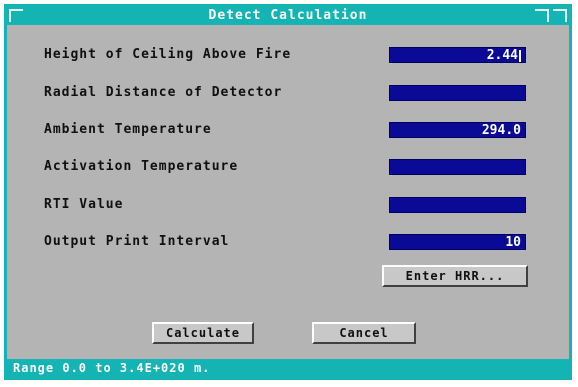 This screenshot has height=387, width=578. What do you see at coordinates (457, 167) in the screenshot?
I see `activation-temperature-input` at bounding box center [457, 167].